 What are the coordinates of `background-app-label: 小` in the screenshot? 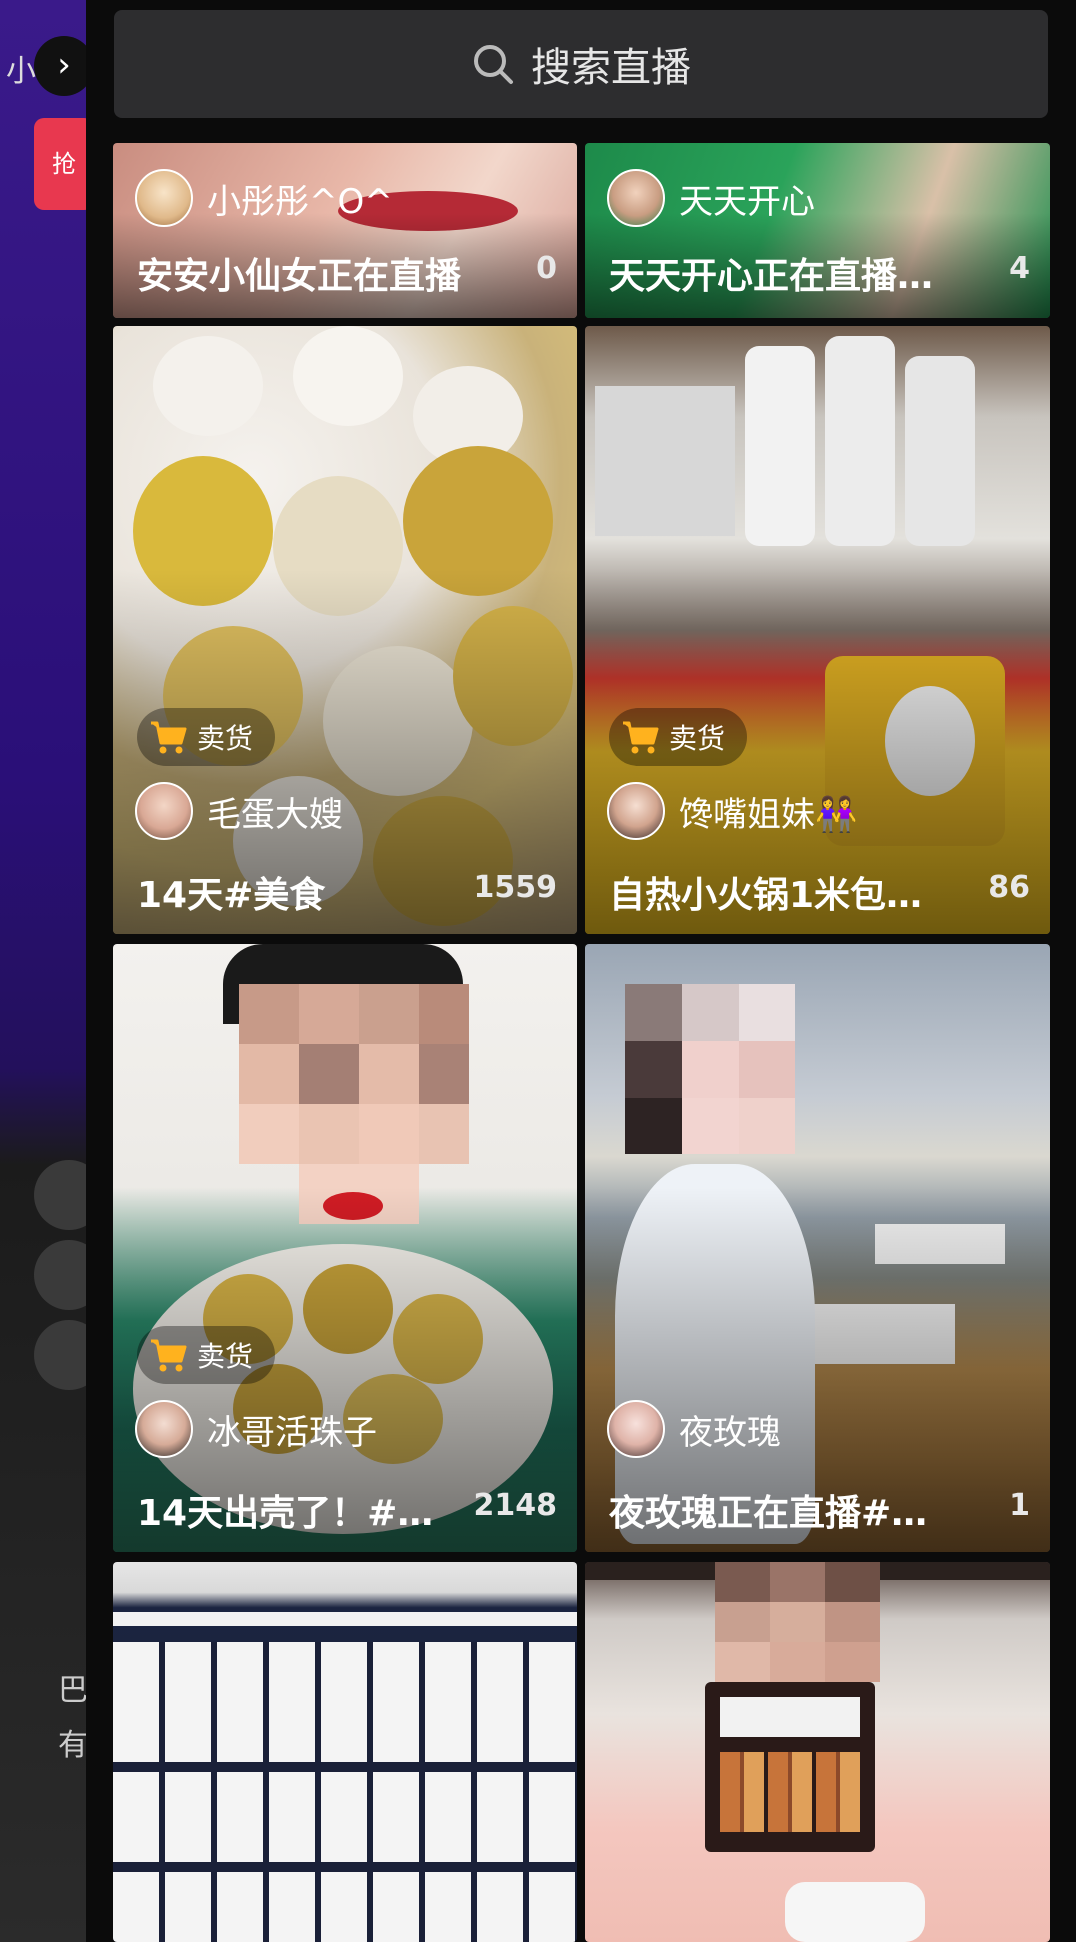 It's located at (21, 71).